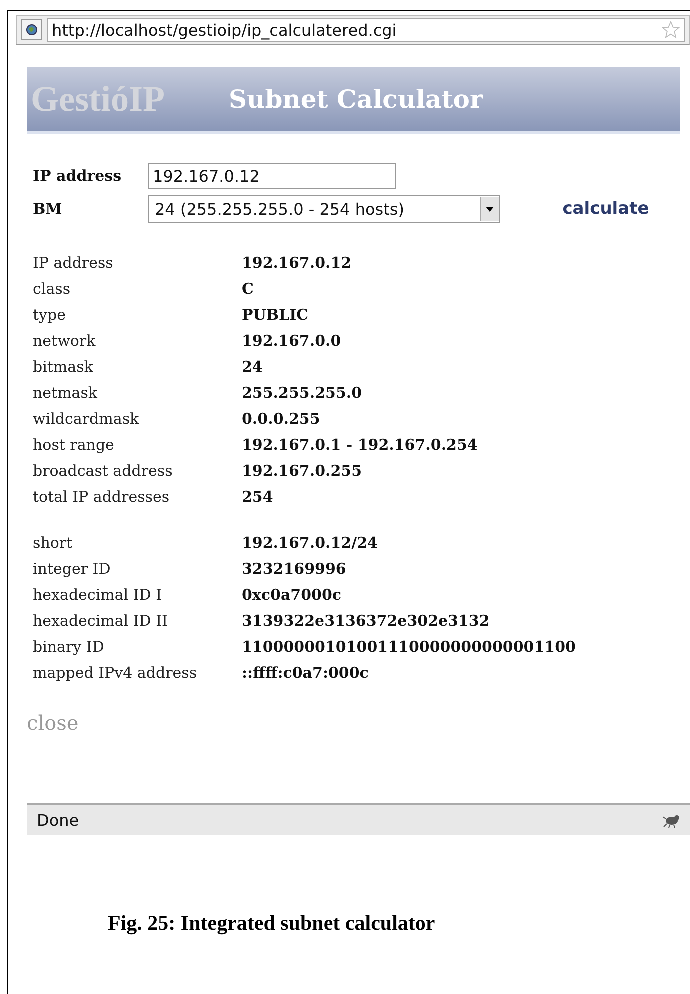 This screenshot has height=994, width=690. I want to click on result-value: 3232169996, so click(295, 569).